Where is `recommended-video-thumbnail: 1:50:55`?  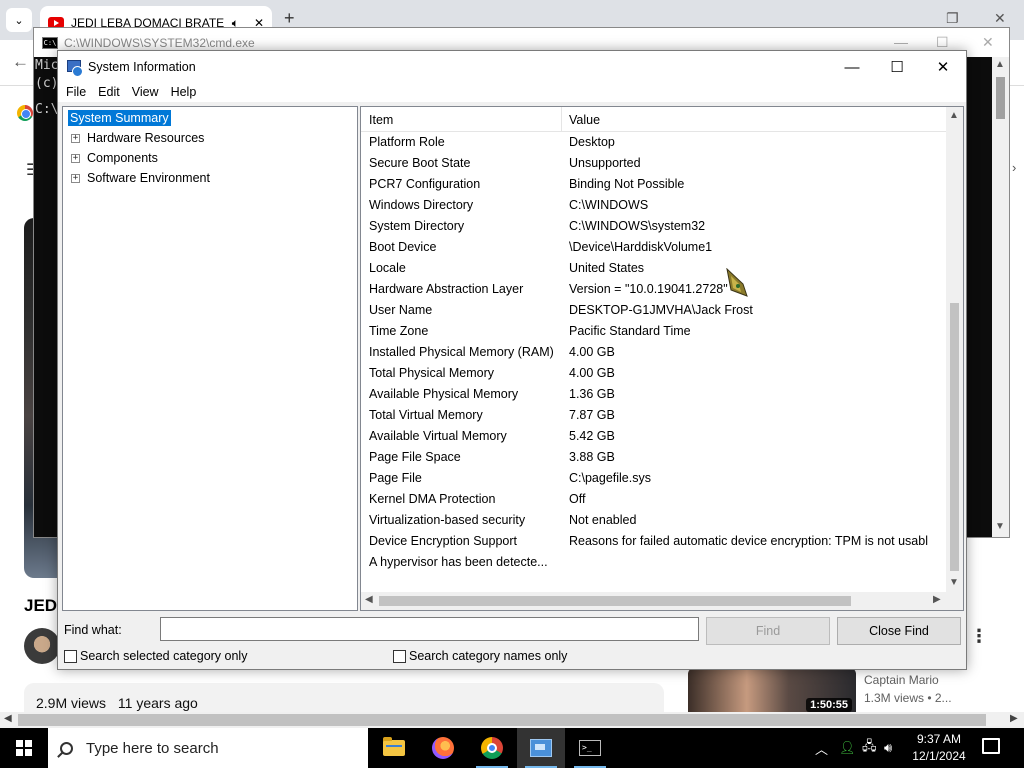
recommended-video-thumbnail: 1:50:55 is located at coordinates (772, 691).